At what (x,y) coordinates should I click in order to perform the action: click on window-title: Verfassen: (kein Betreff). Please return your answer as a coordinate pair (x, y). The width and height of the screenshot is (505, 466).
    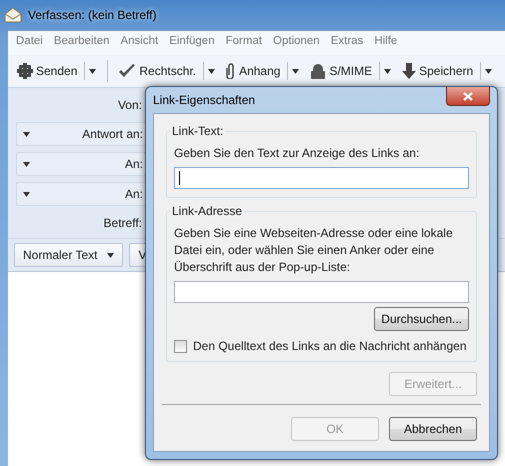
    Looking at the image, I should click on (92, 15).